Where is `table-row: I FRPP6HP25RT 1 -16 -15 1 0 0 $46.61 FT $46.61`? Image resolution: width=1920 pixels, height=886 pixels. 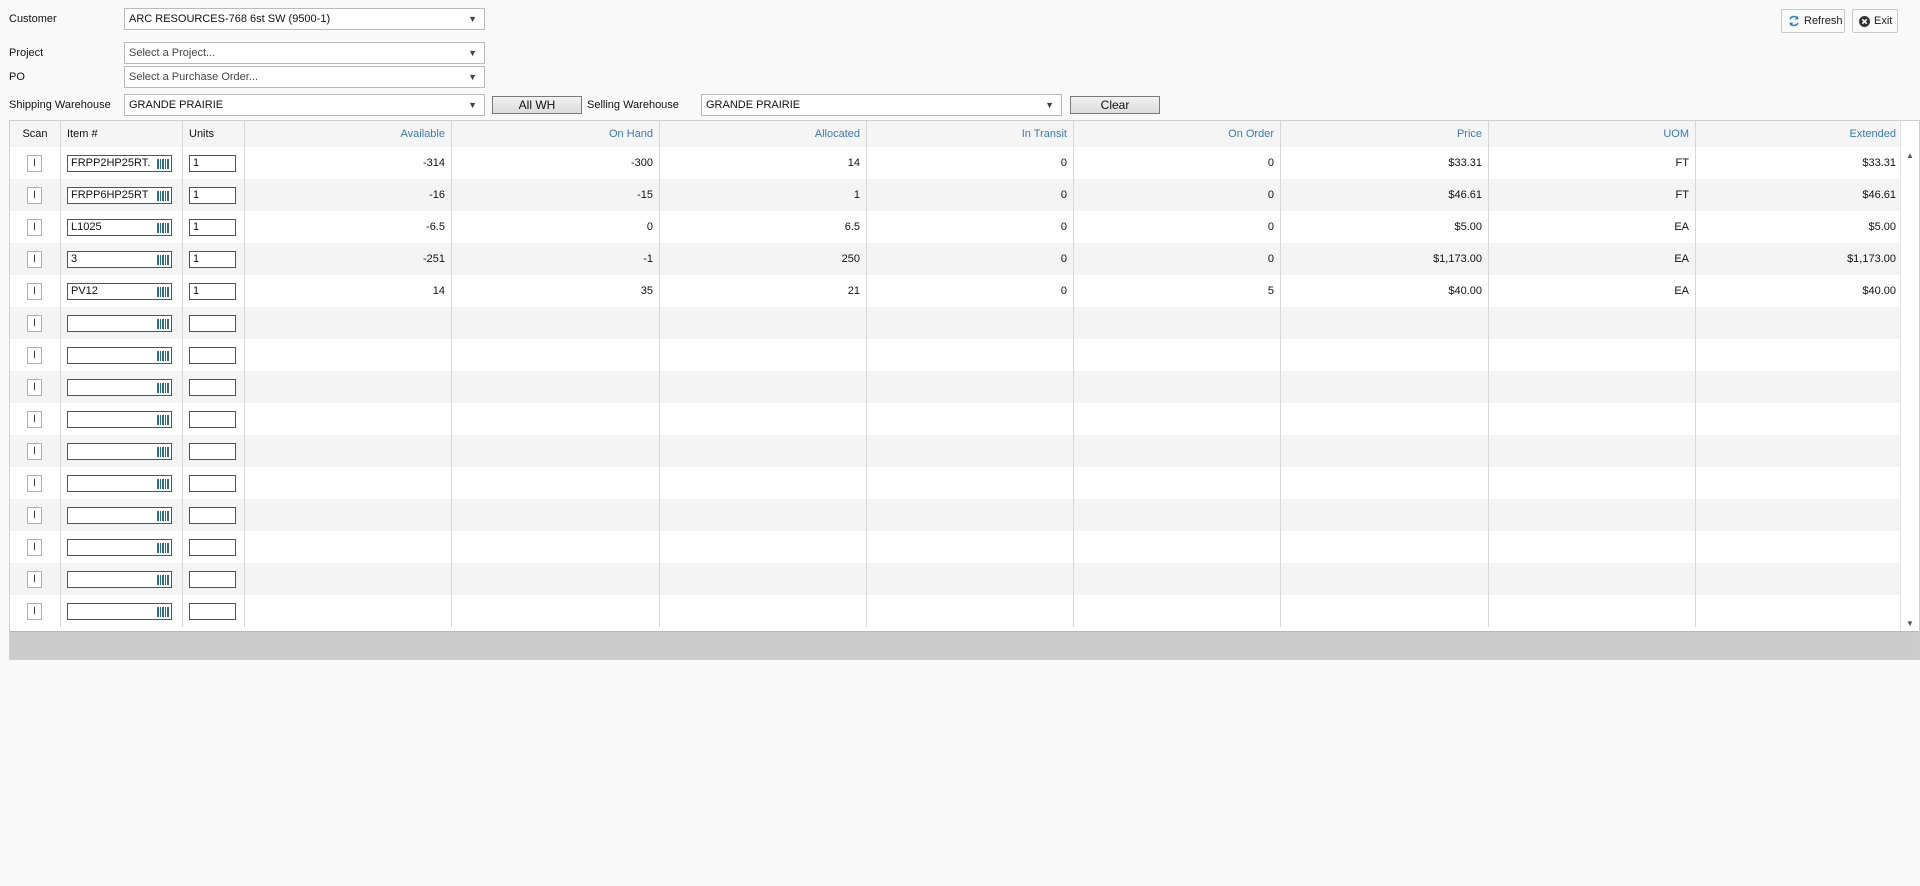 table-row: I FRPP6HP25RT 1 -16 -15 1 0 0 $46.61 FT $46.61 is located at coordinates (956, 195).